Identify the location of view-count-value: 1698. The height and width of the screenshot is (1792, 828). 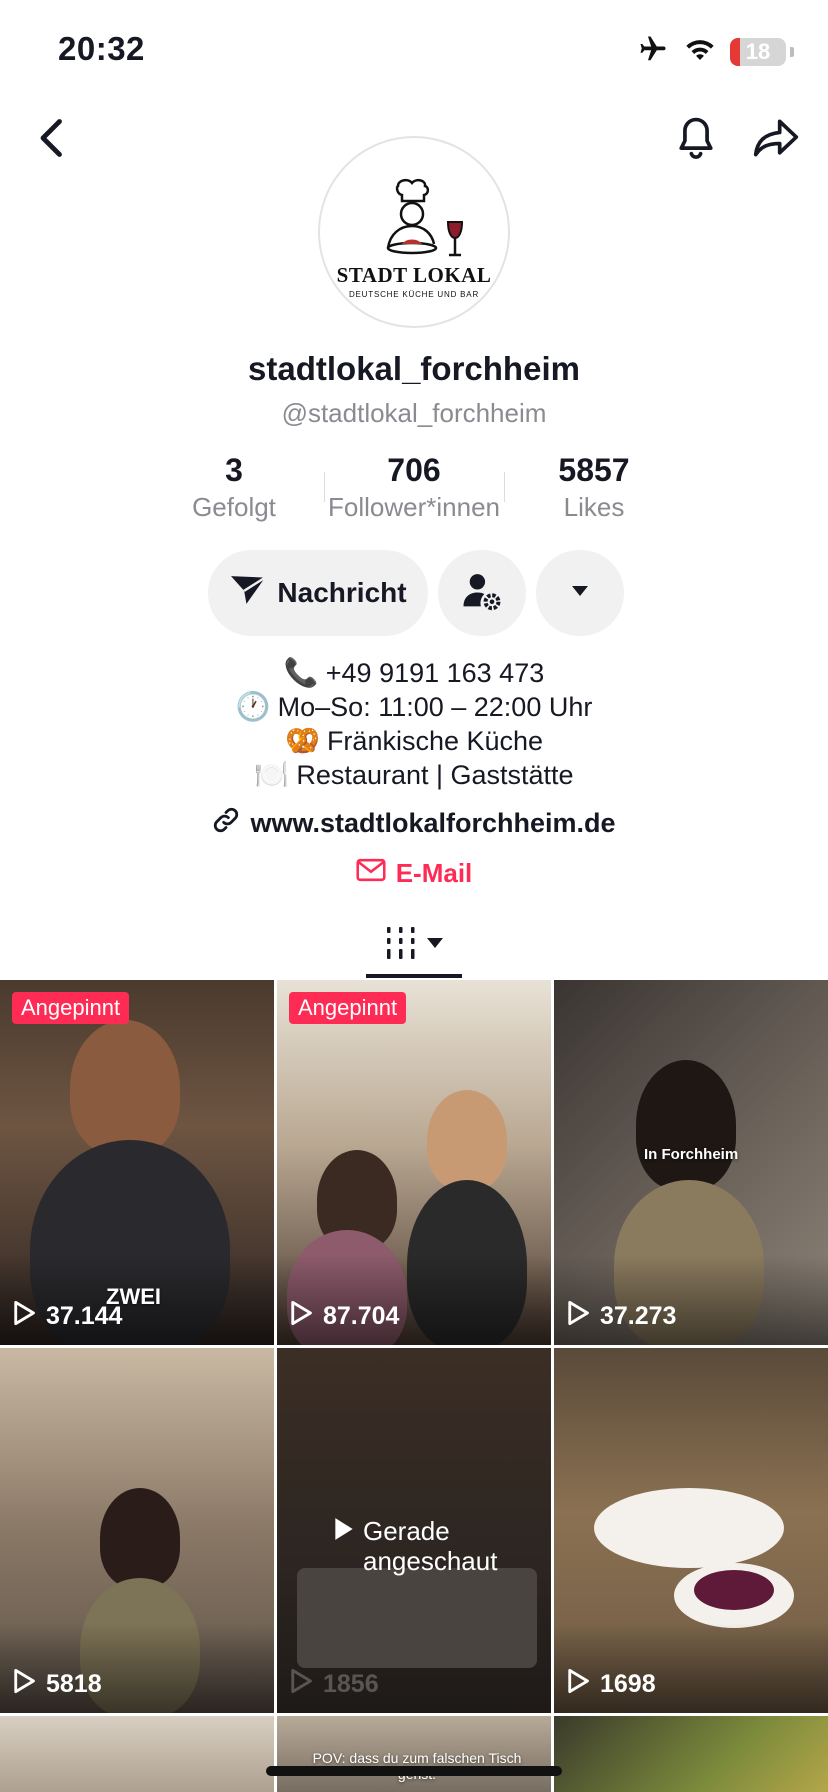
(628, 1684).